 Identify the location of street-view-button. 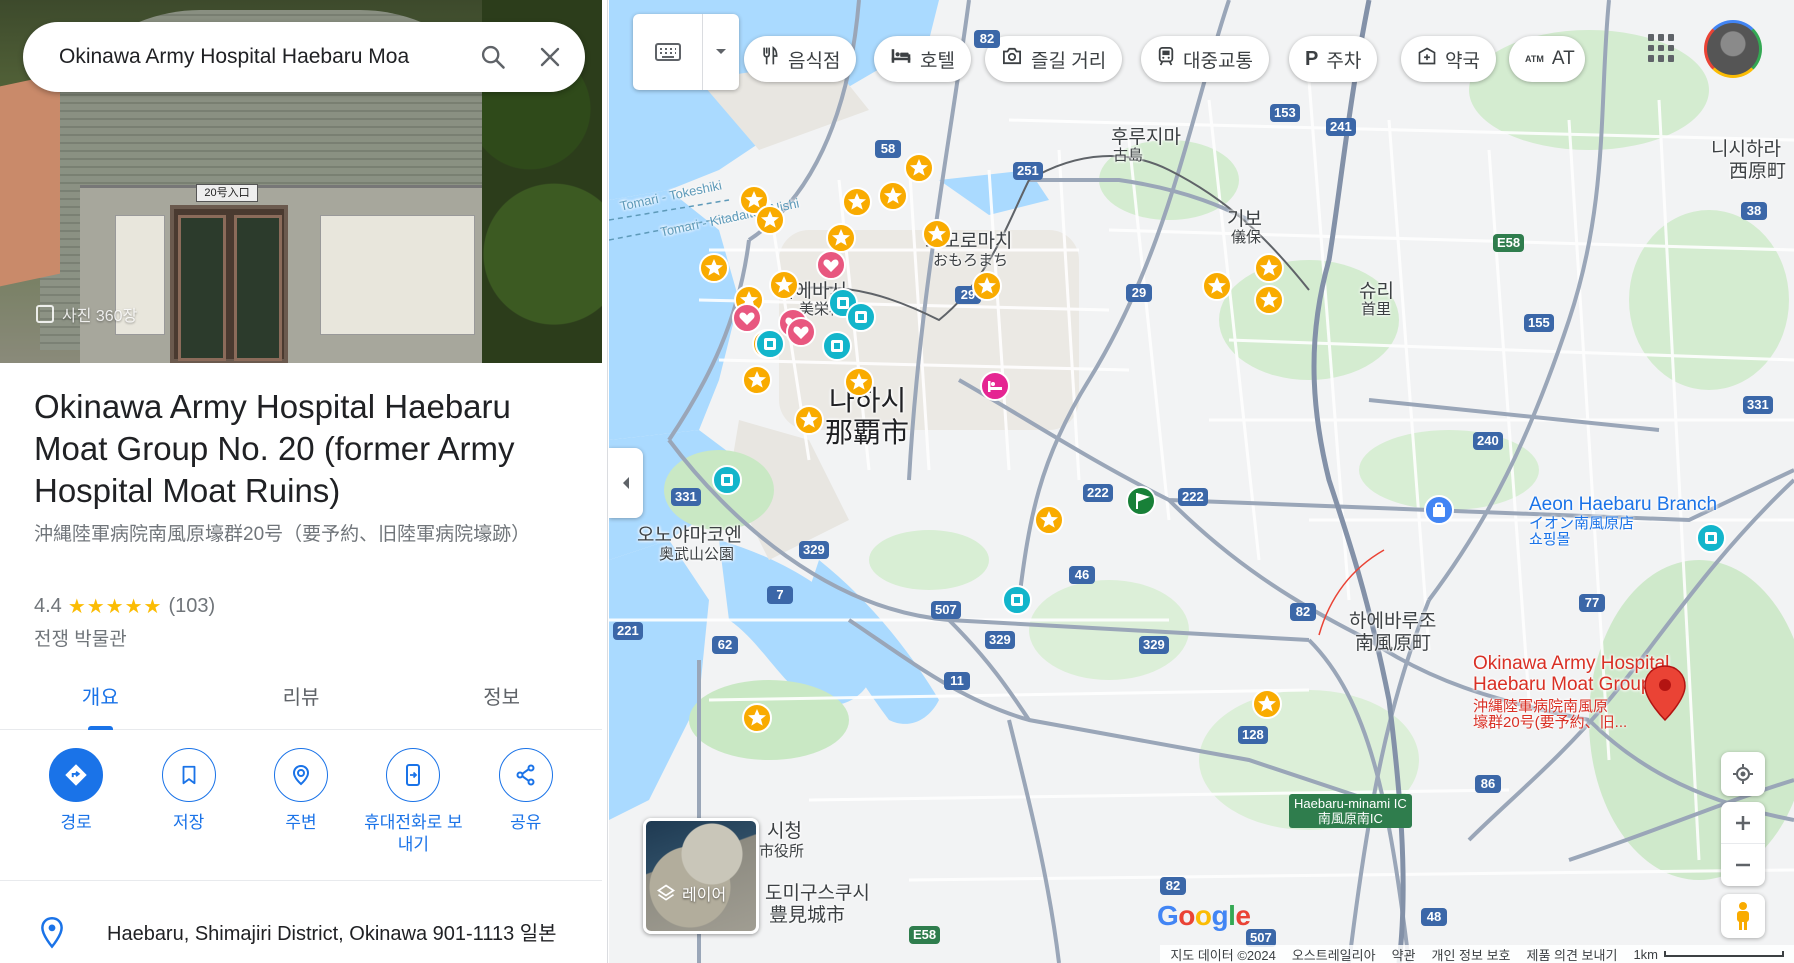
(1743, 916).